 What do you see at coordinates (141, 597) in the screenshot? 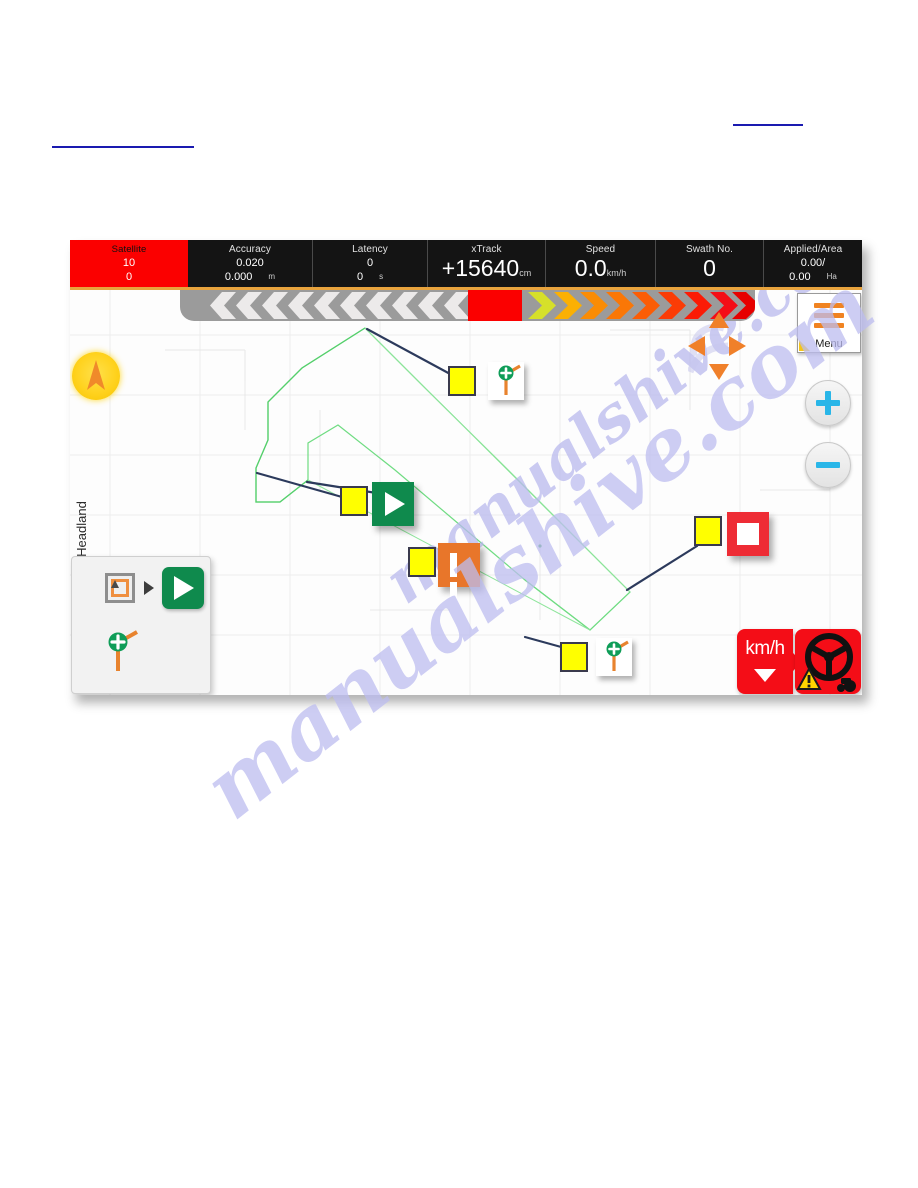
I see `headland-panel: Headland` at bounding box center [141, 597].